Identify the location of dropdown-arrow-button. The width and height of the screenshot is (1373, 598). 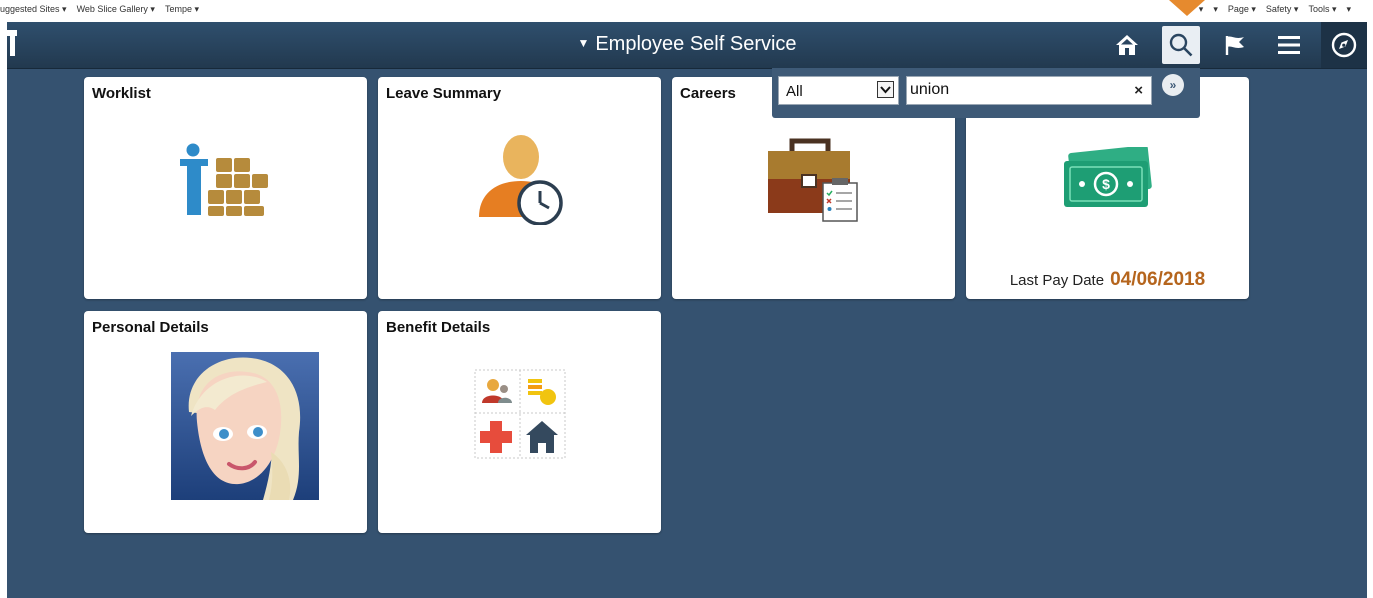
(885, 89).